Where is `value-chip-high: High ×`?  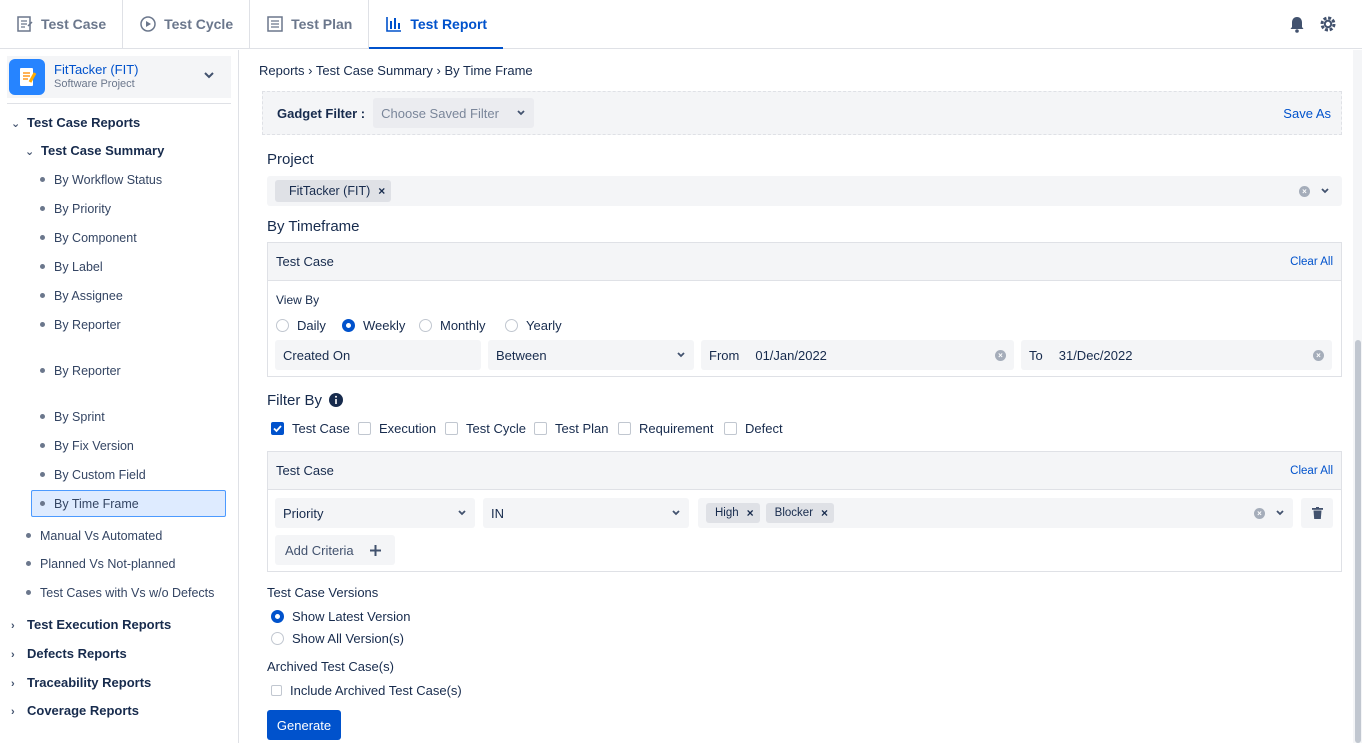 value-chip-high: High × is located at coordinates (733, 513).